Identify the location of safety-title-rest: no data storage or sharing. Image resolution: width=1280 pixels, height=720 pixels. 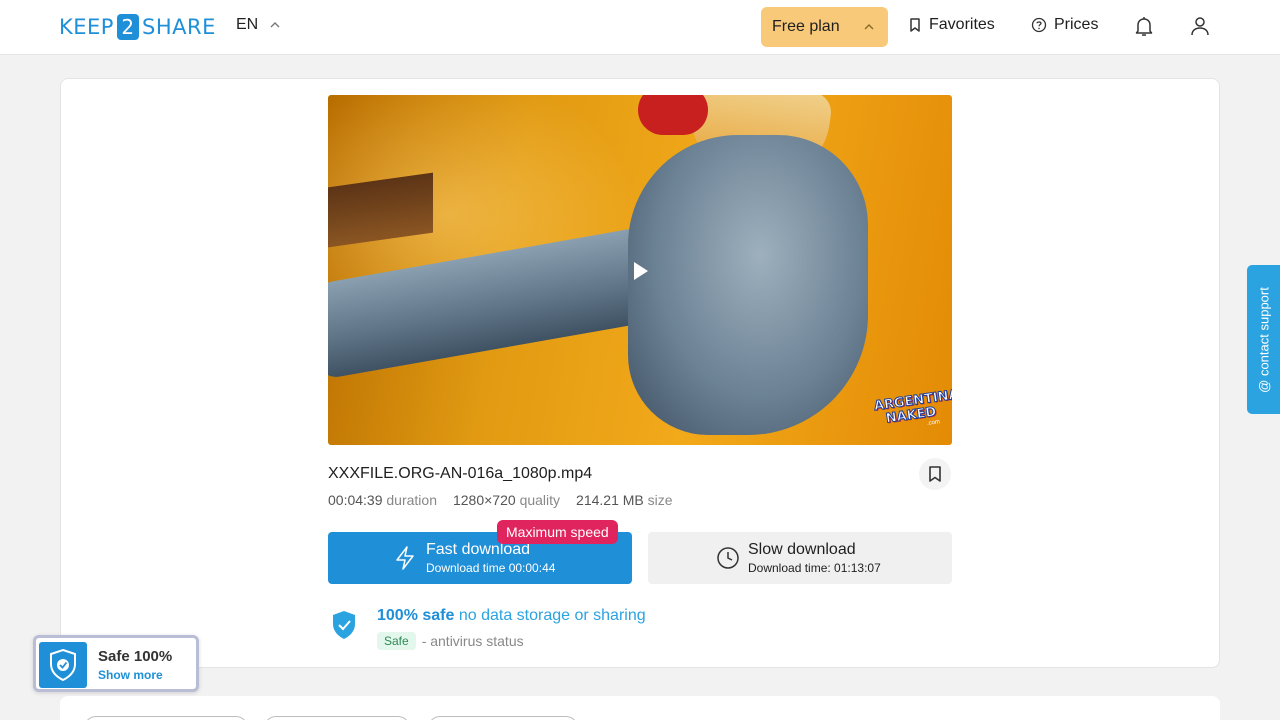
(552, 615).